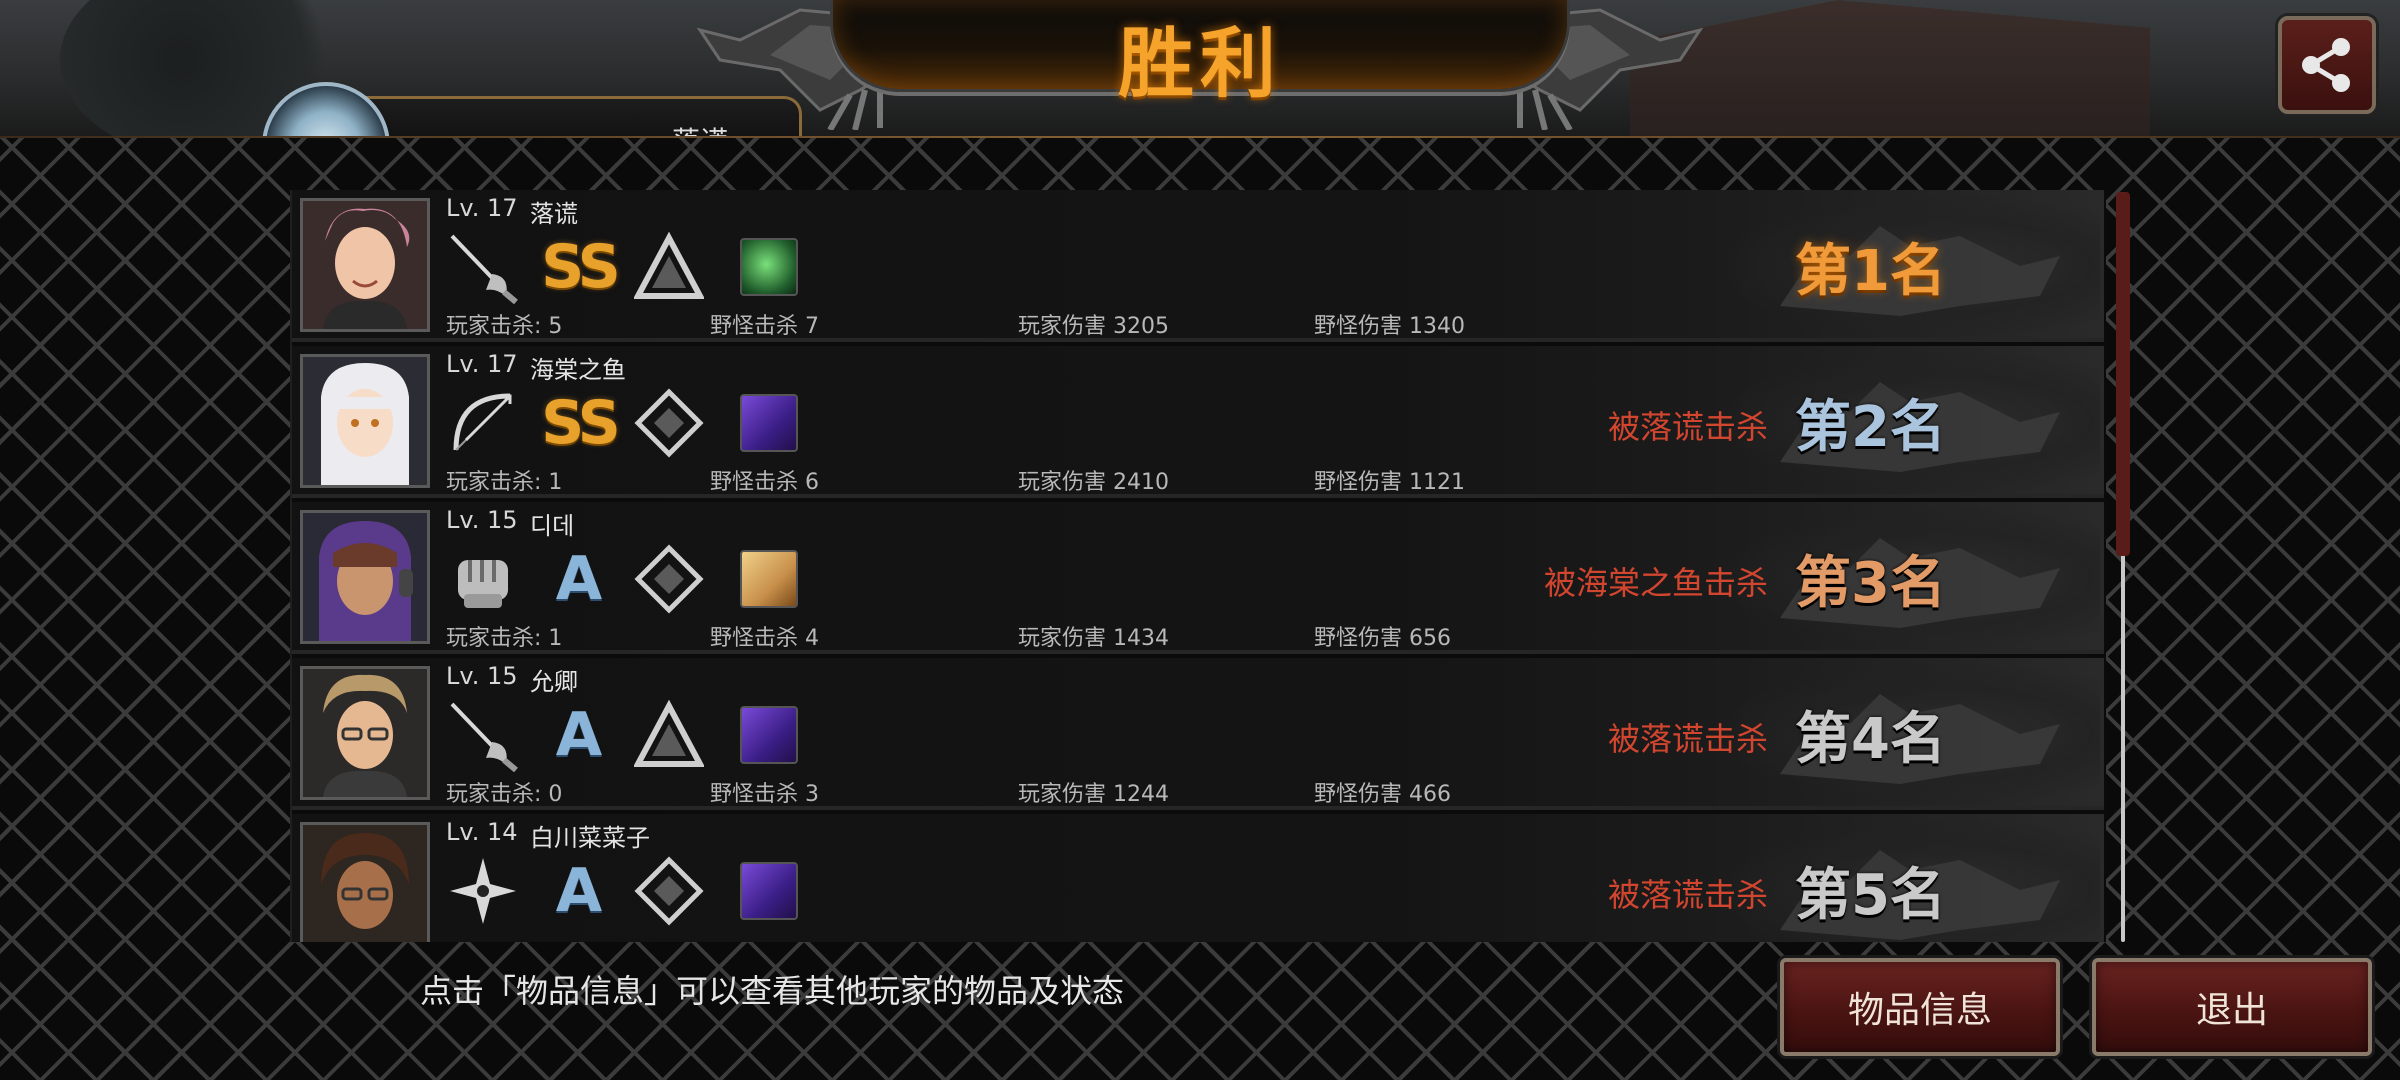  What do you see at coordinates (1093, 638) in the screenshot?
I see `player-damage: 玩家伤害 1434` at bounding box center [1093, 638].